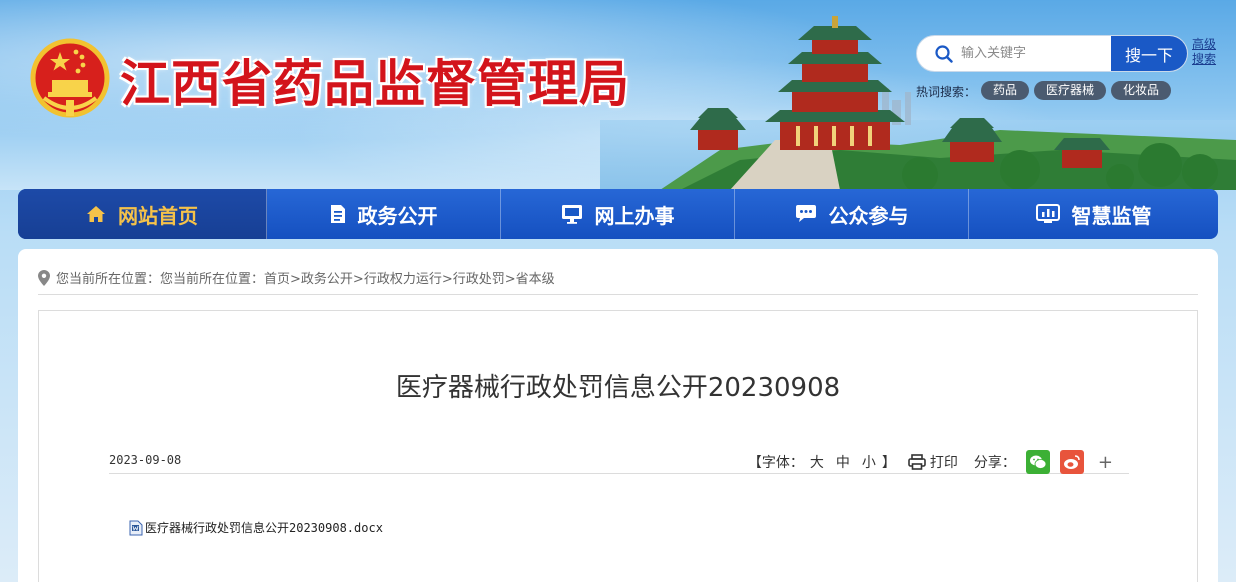  I want to click on nav-item-online-services: 网上办事, so click(618, 214).